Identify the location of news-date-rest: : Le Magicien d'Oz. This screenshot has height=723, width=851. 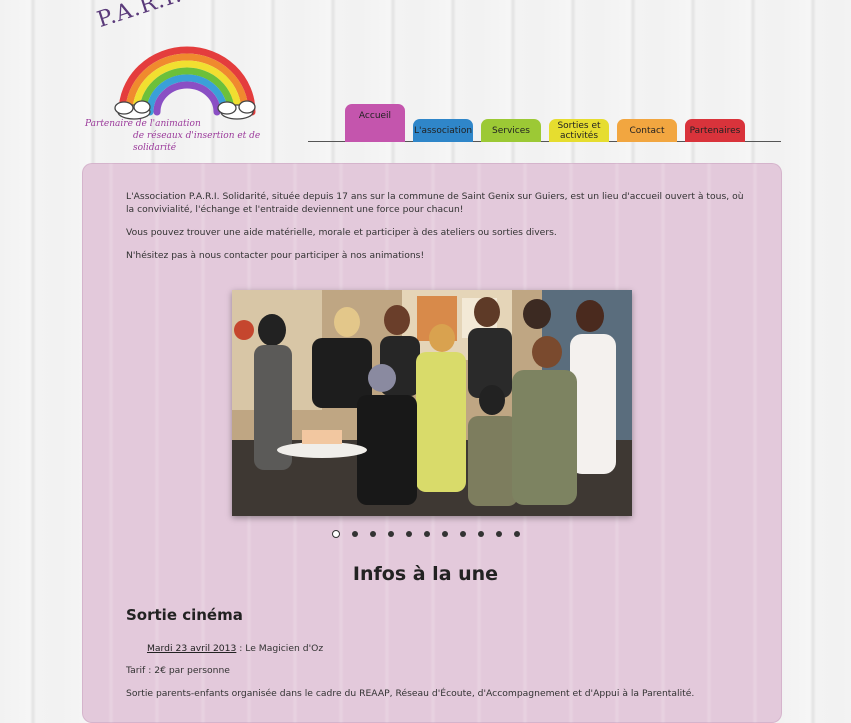
(280, 648).